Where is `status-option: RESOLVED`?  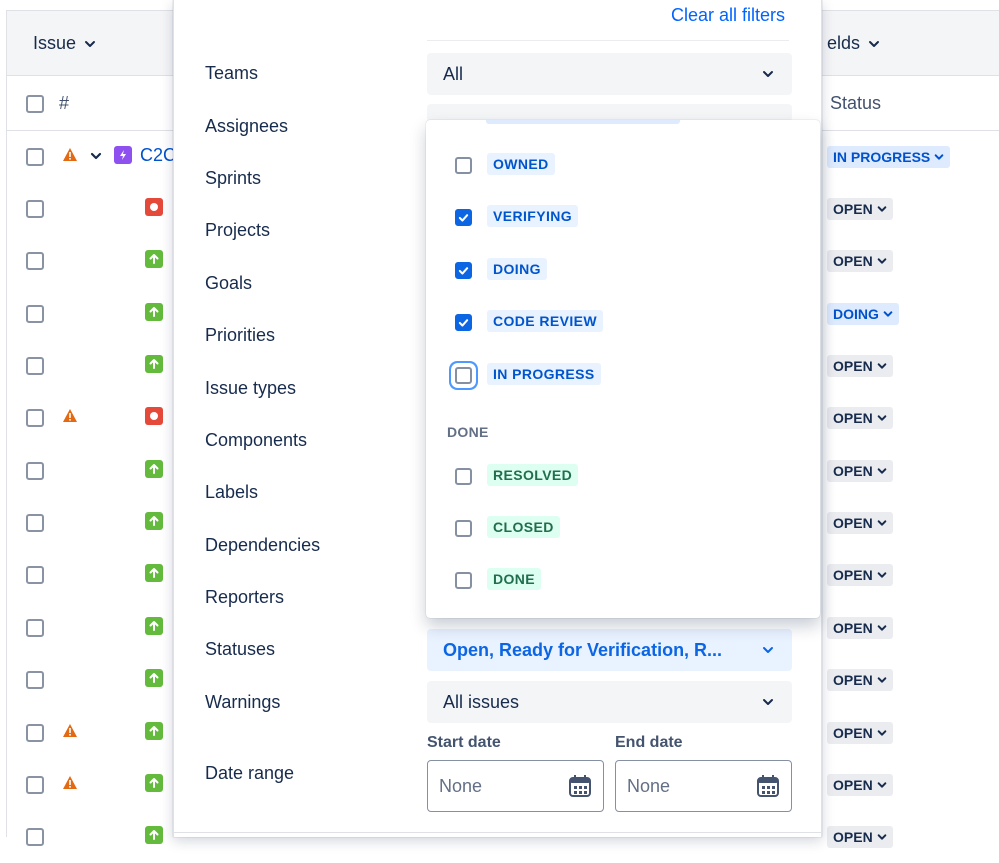 status-option: RESOLVED is located at coordinates (623, 477).